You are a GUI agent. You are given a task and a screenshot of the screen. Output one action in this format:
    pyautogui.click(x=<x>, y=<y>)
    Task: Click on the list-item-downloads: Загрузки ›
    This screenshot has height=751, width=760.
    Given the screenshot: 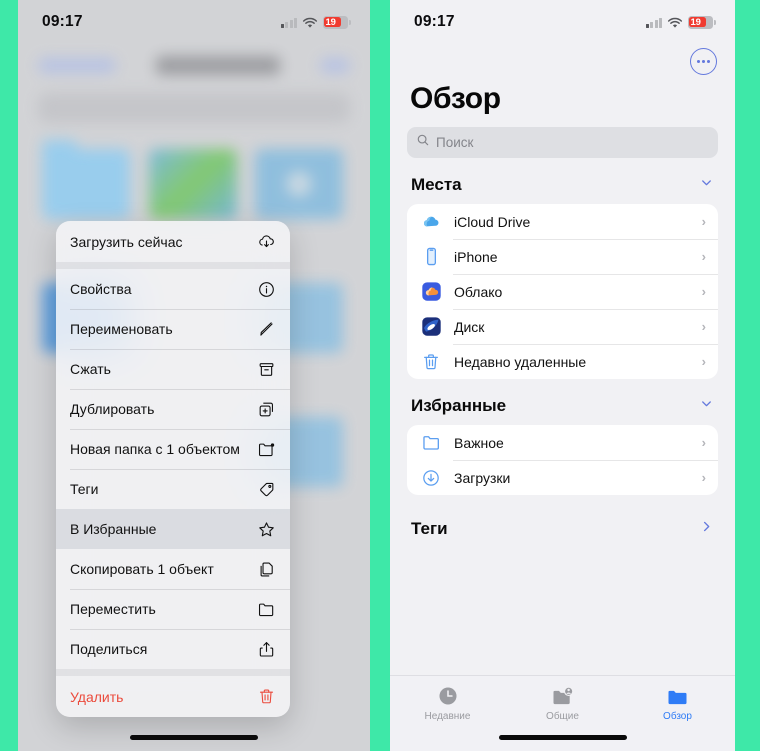 What is the action you would take?
    pyautogui.click(x=562, y=477)
    